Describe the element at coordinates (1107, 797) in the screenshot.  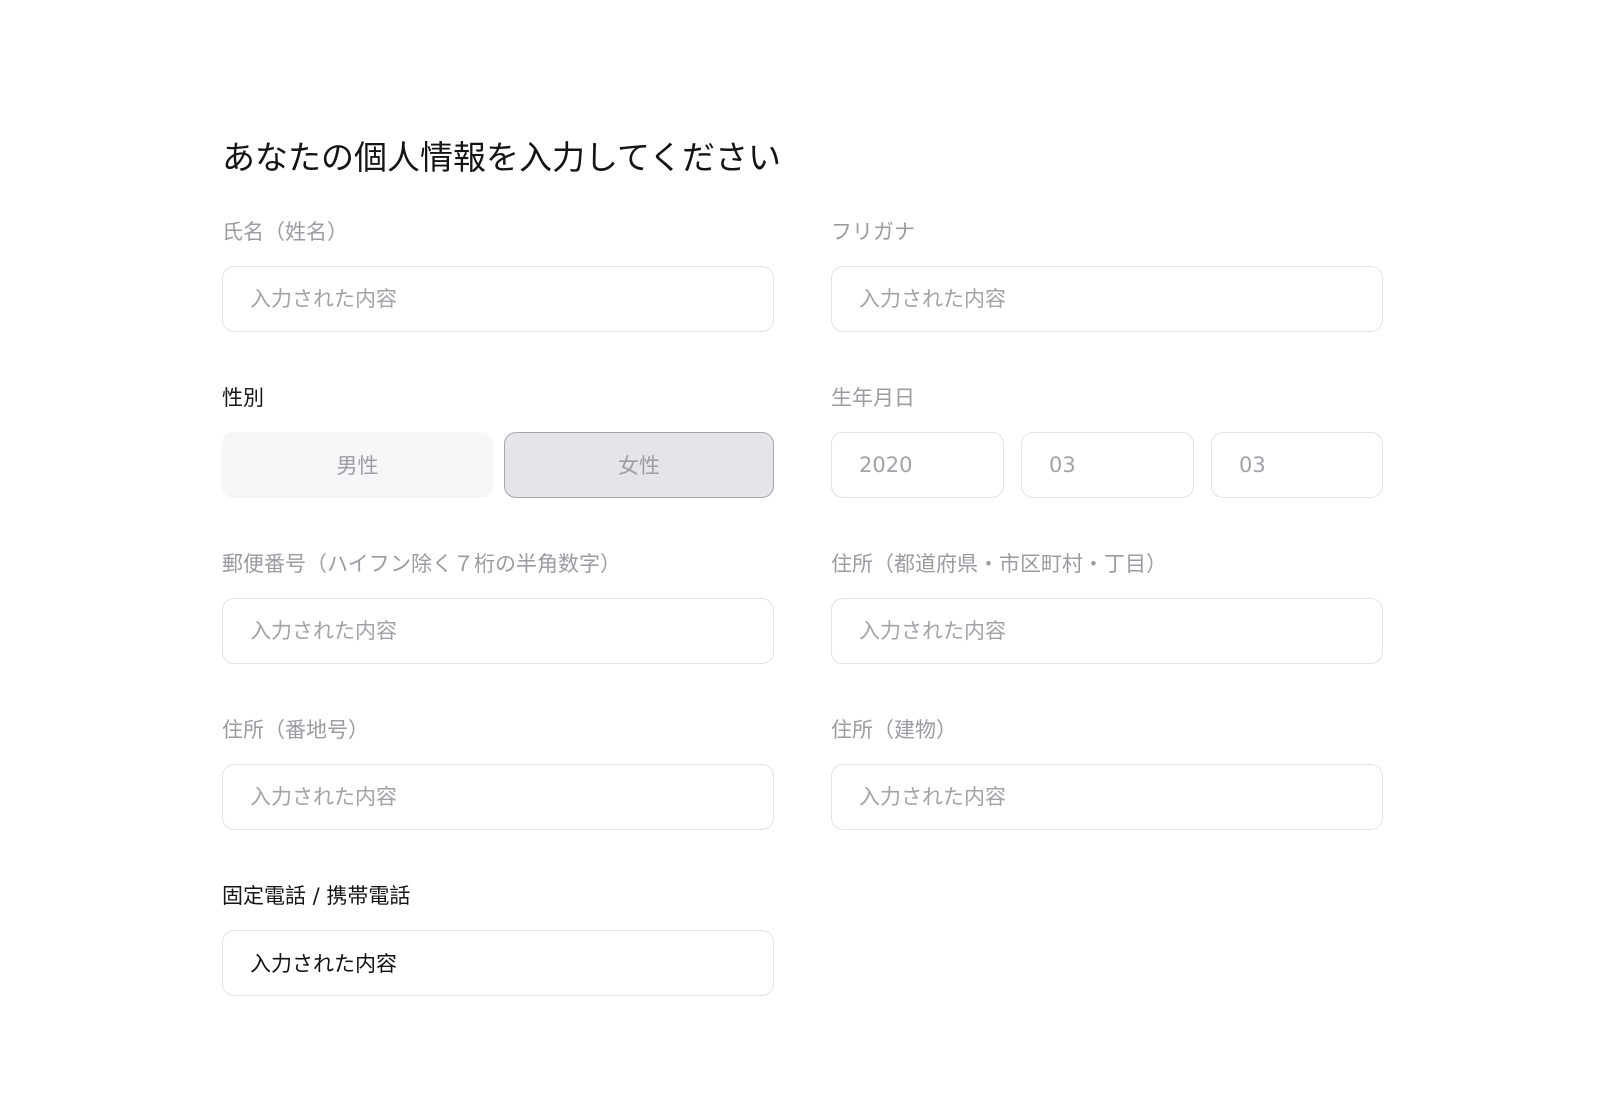
I see `address-building-input` at that location.